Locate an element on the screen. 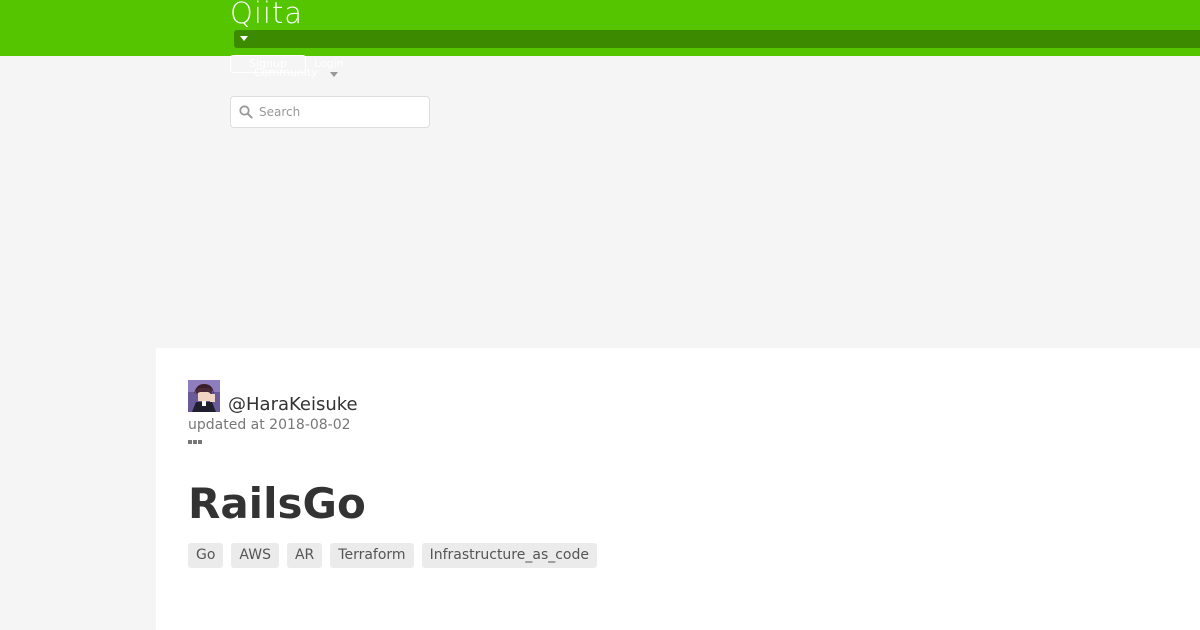  qiita-logo: Qiita is located at coordinates (266, 16).